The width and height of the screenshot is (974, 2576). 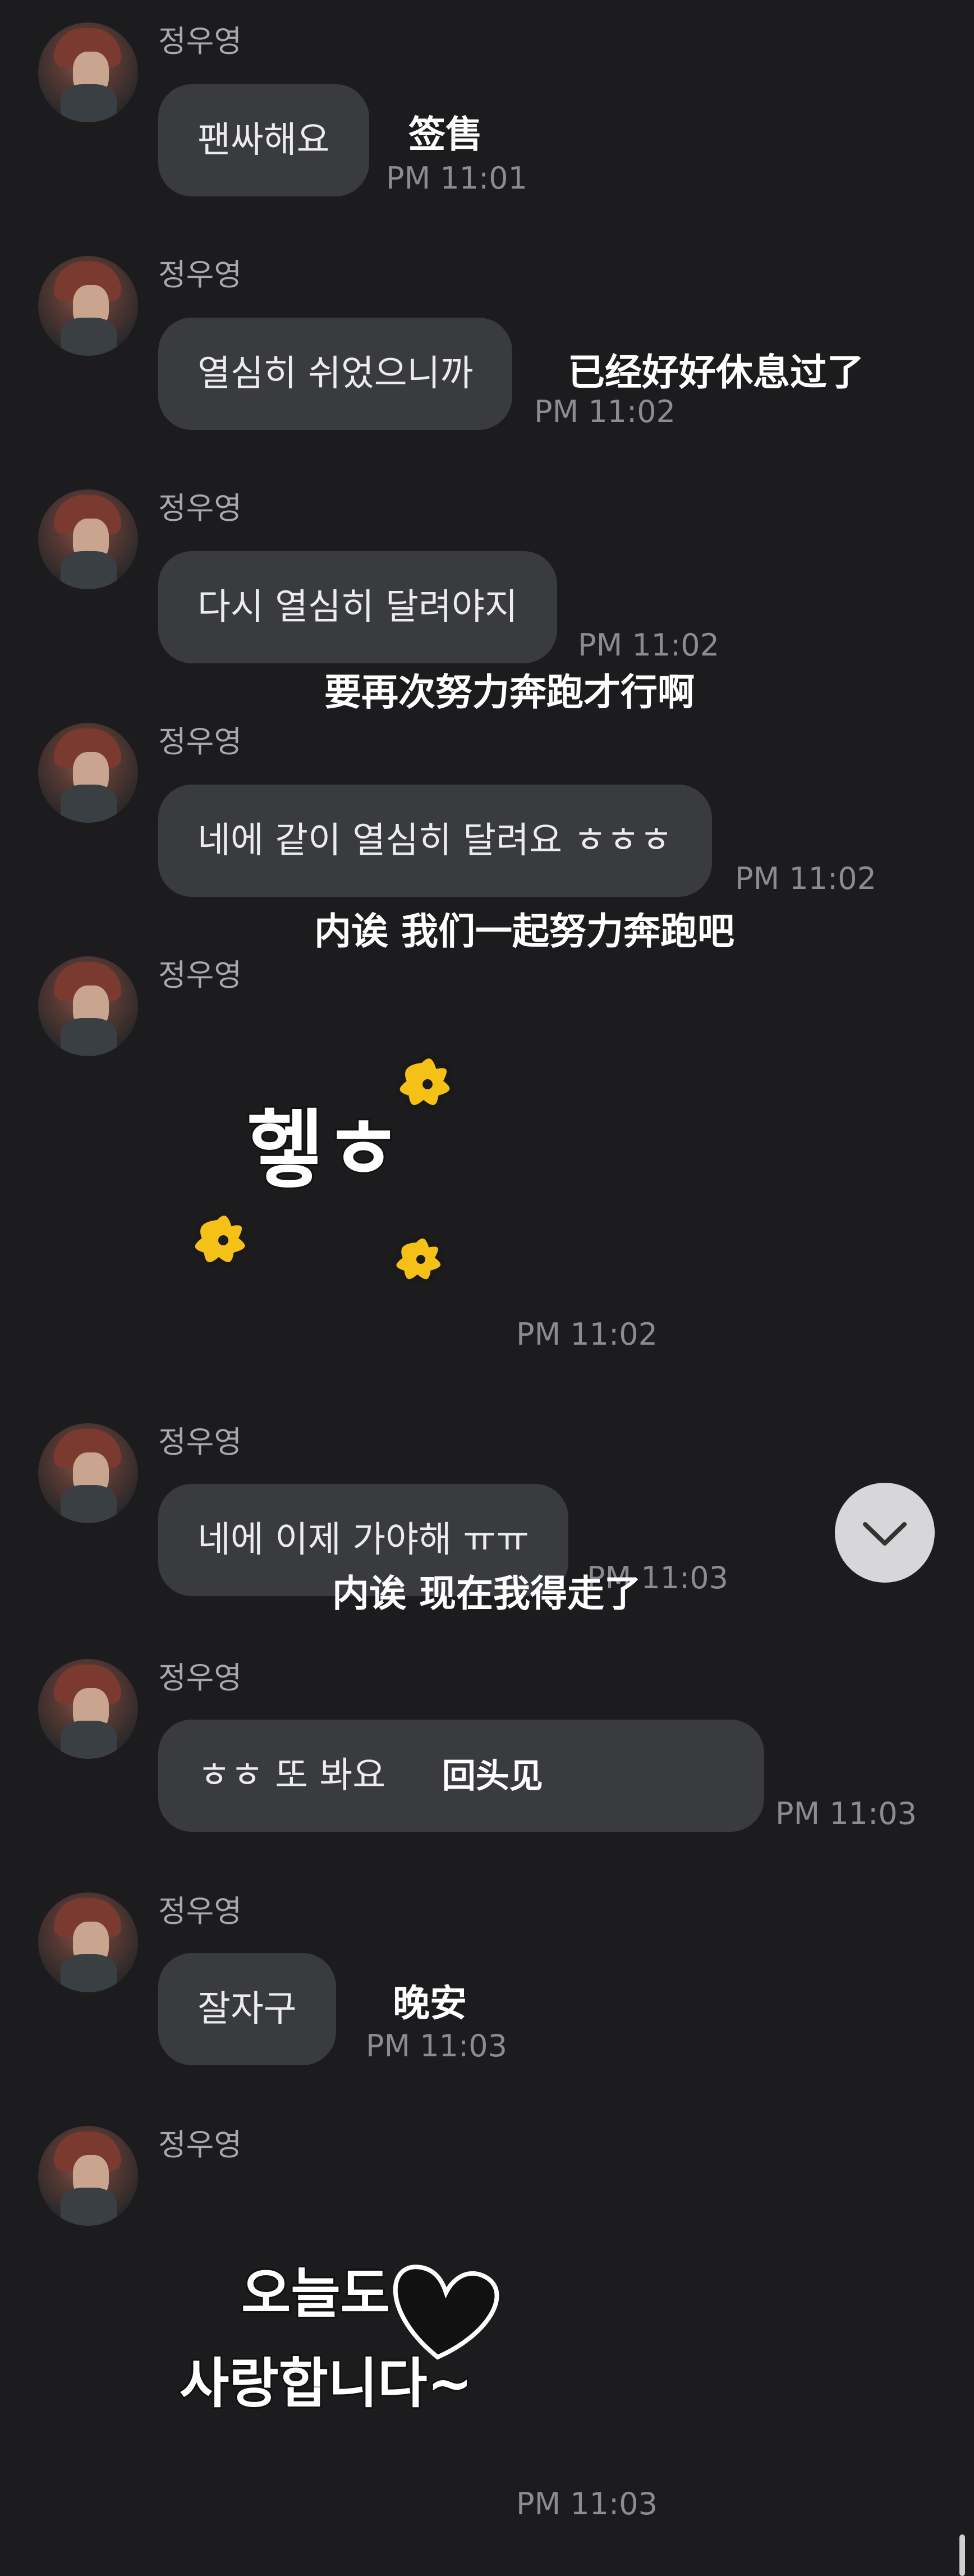 I want to click on sticker-image: 헿ㅎ, so click(x=353, y=1178).